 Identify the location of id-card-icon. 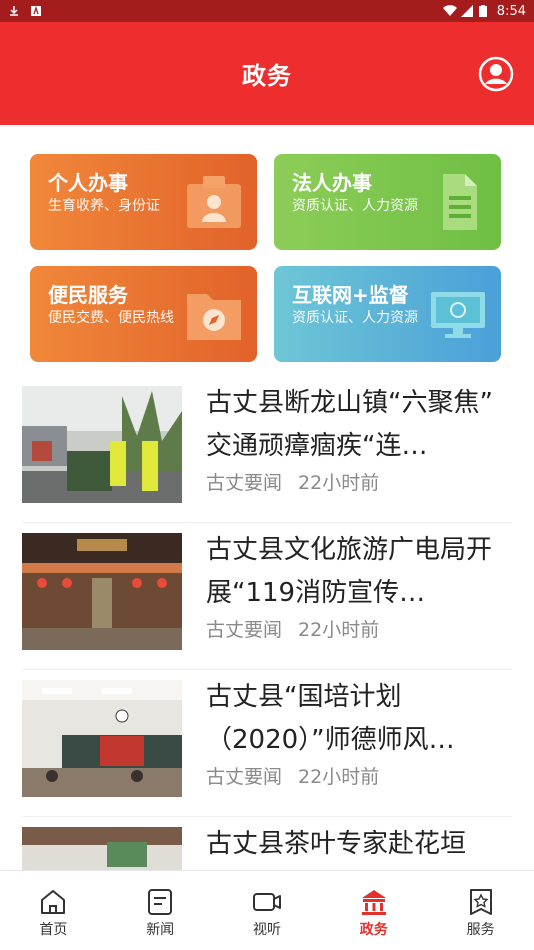
(214, 202).